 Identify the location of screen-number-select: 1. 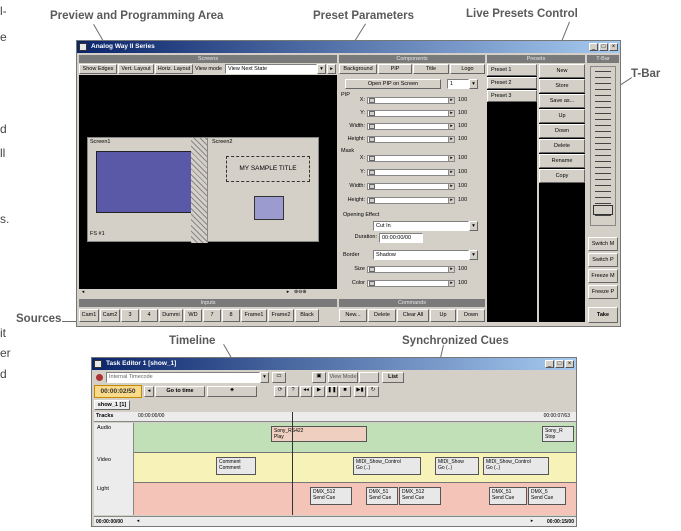
(458, 84).